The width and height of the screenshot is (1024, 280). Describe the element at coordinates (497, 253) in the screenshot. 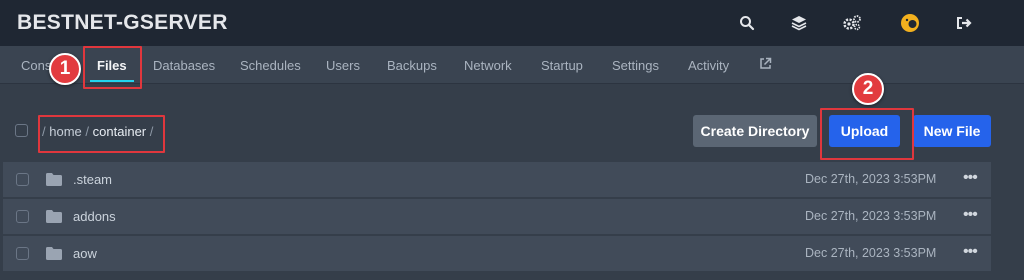

I see `file-row: aow Dec 27th, 2023 3:53PM •••` at that location.